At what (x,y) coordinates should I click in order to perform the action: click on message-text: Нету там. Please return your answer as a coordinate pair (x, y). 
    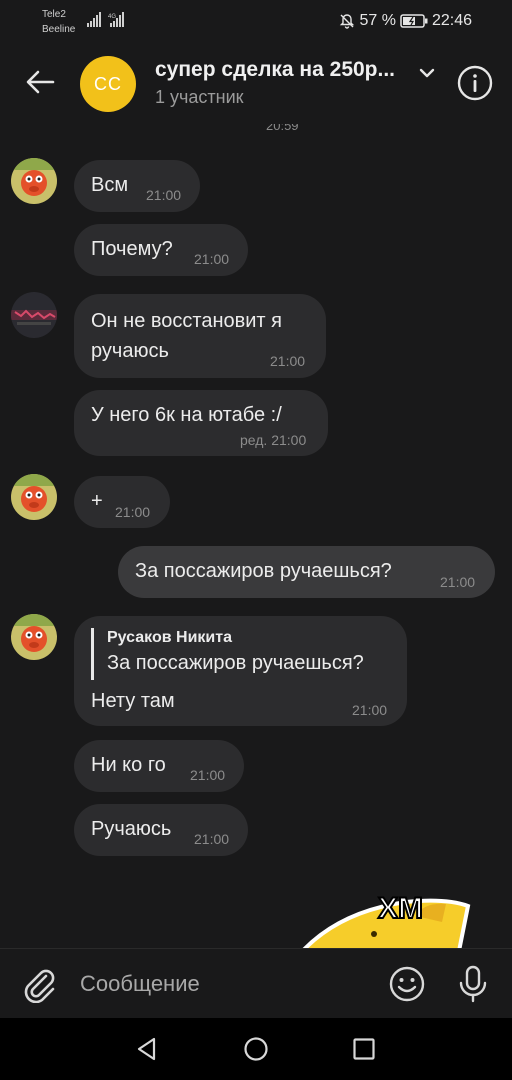
    Looking at the image, I should click on (133, 701).